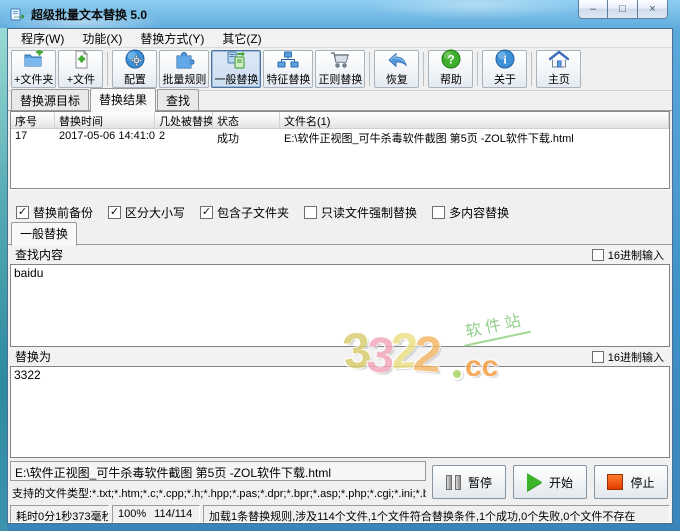 Image resolution: width=680 pixels, height=531 pixels. I want to click on replace-mode-tabstrip: 一般替换, so click(340, 234).